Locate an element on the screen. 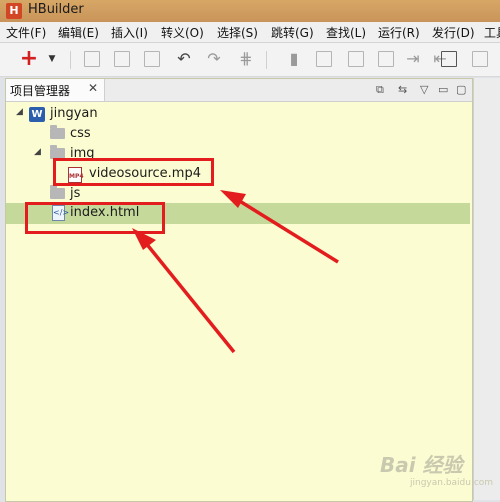  watermark-logo: Bai 经验 is located at coordinates (421, 465).